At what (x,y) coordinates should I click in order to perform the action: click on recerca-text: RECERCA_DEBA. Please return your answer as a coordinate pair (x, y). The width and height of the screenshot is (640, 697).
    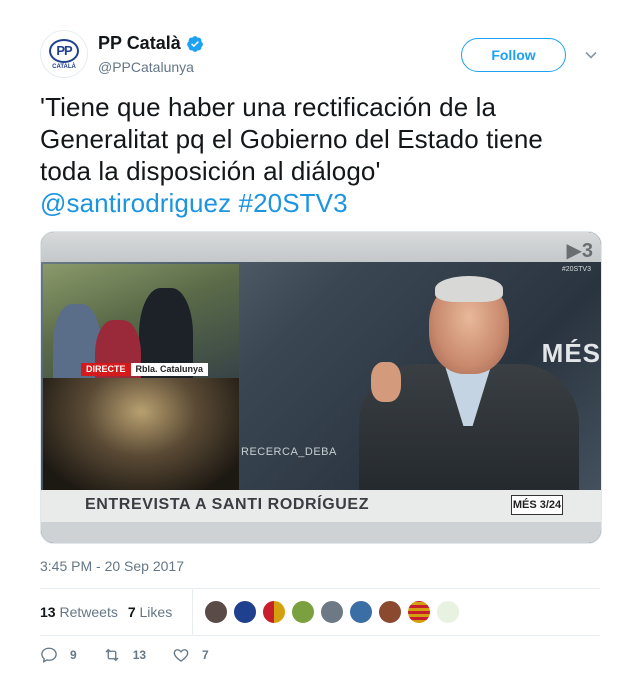
    Looking at the image, I should click on (289, 452).